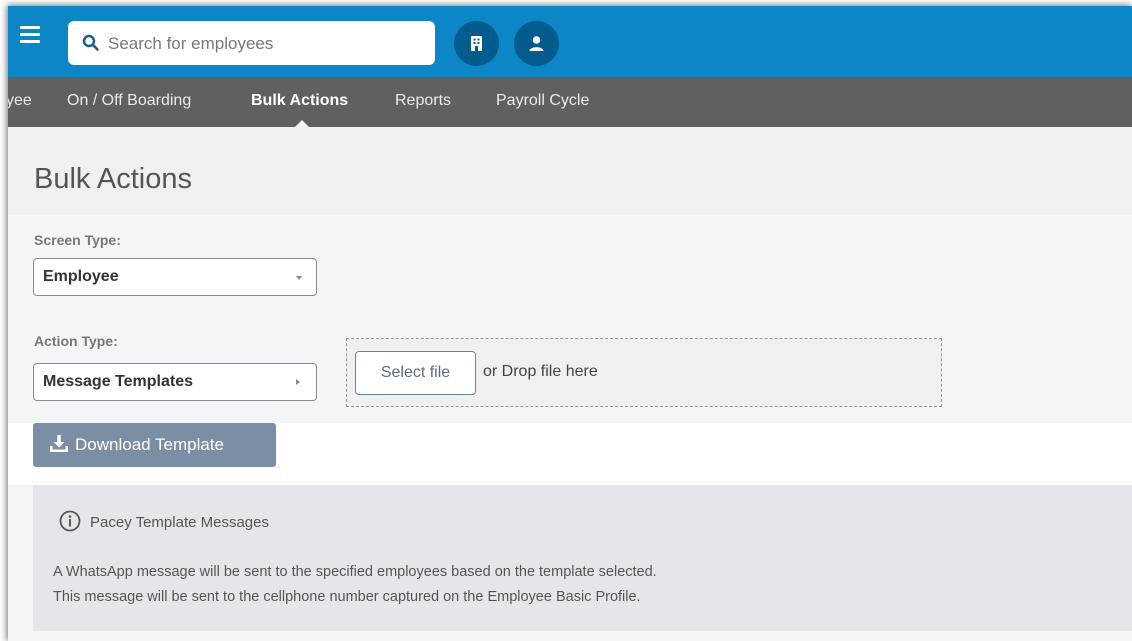 Image resolution: width=1132 pixels, height=641 pixels. What do you see at coordinates (91, 43) in the screenshot?
I see `search-icon` at bounding box center [91, 43].